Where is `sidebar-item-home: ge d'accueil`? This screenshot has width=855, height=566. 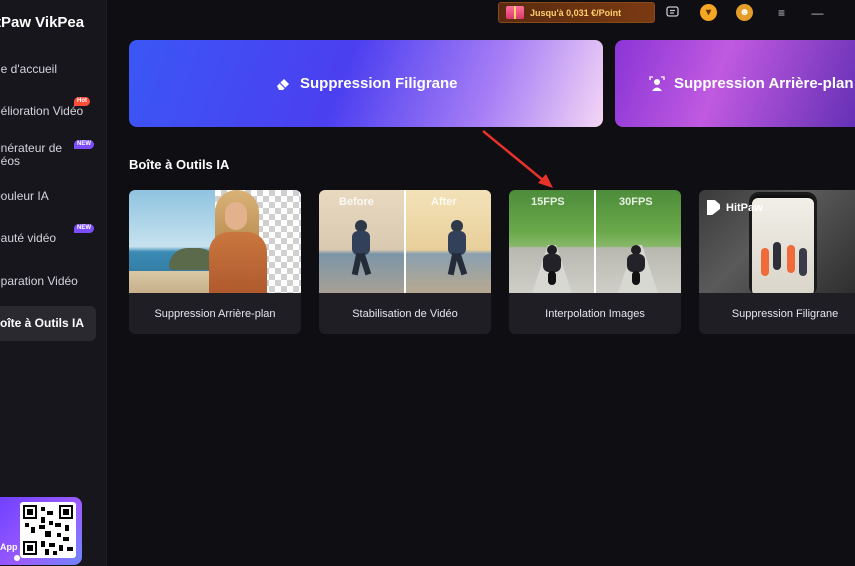 sidebar-item-home: ge d'accueil is located at coordinates (28, 69).